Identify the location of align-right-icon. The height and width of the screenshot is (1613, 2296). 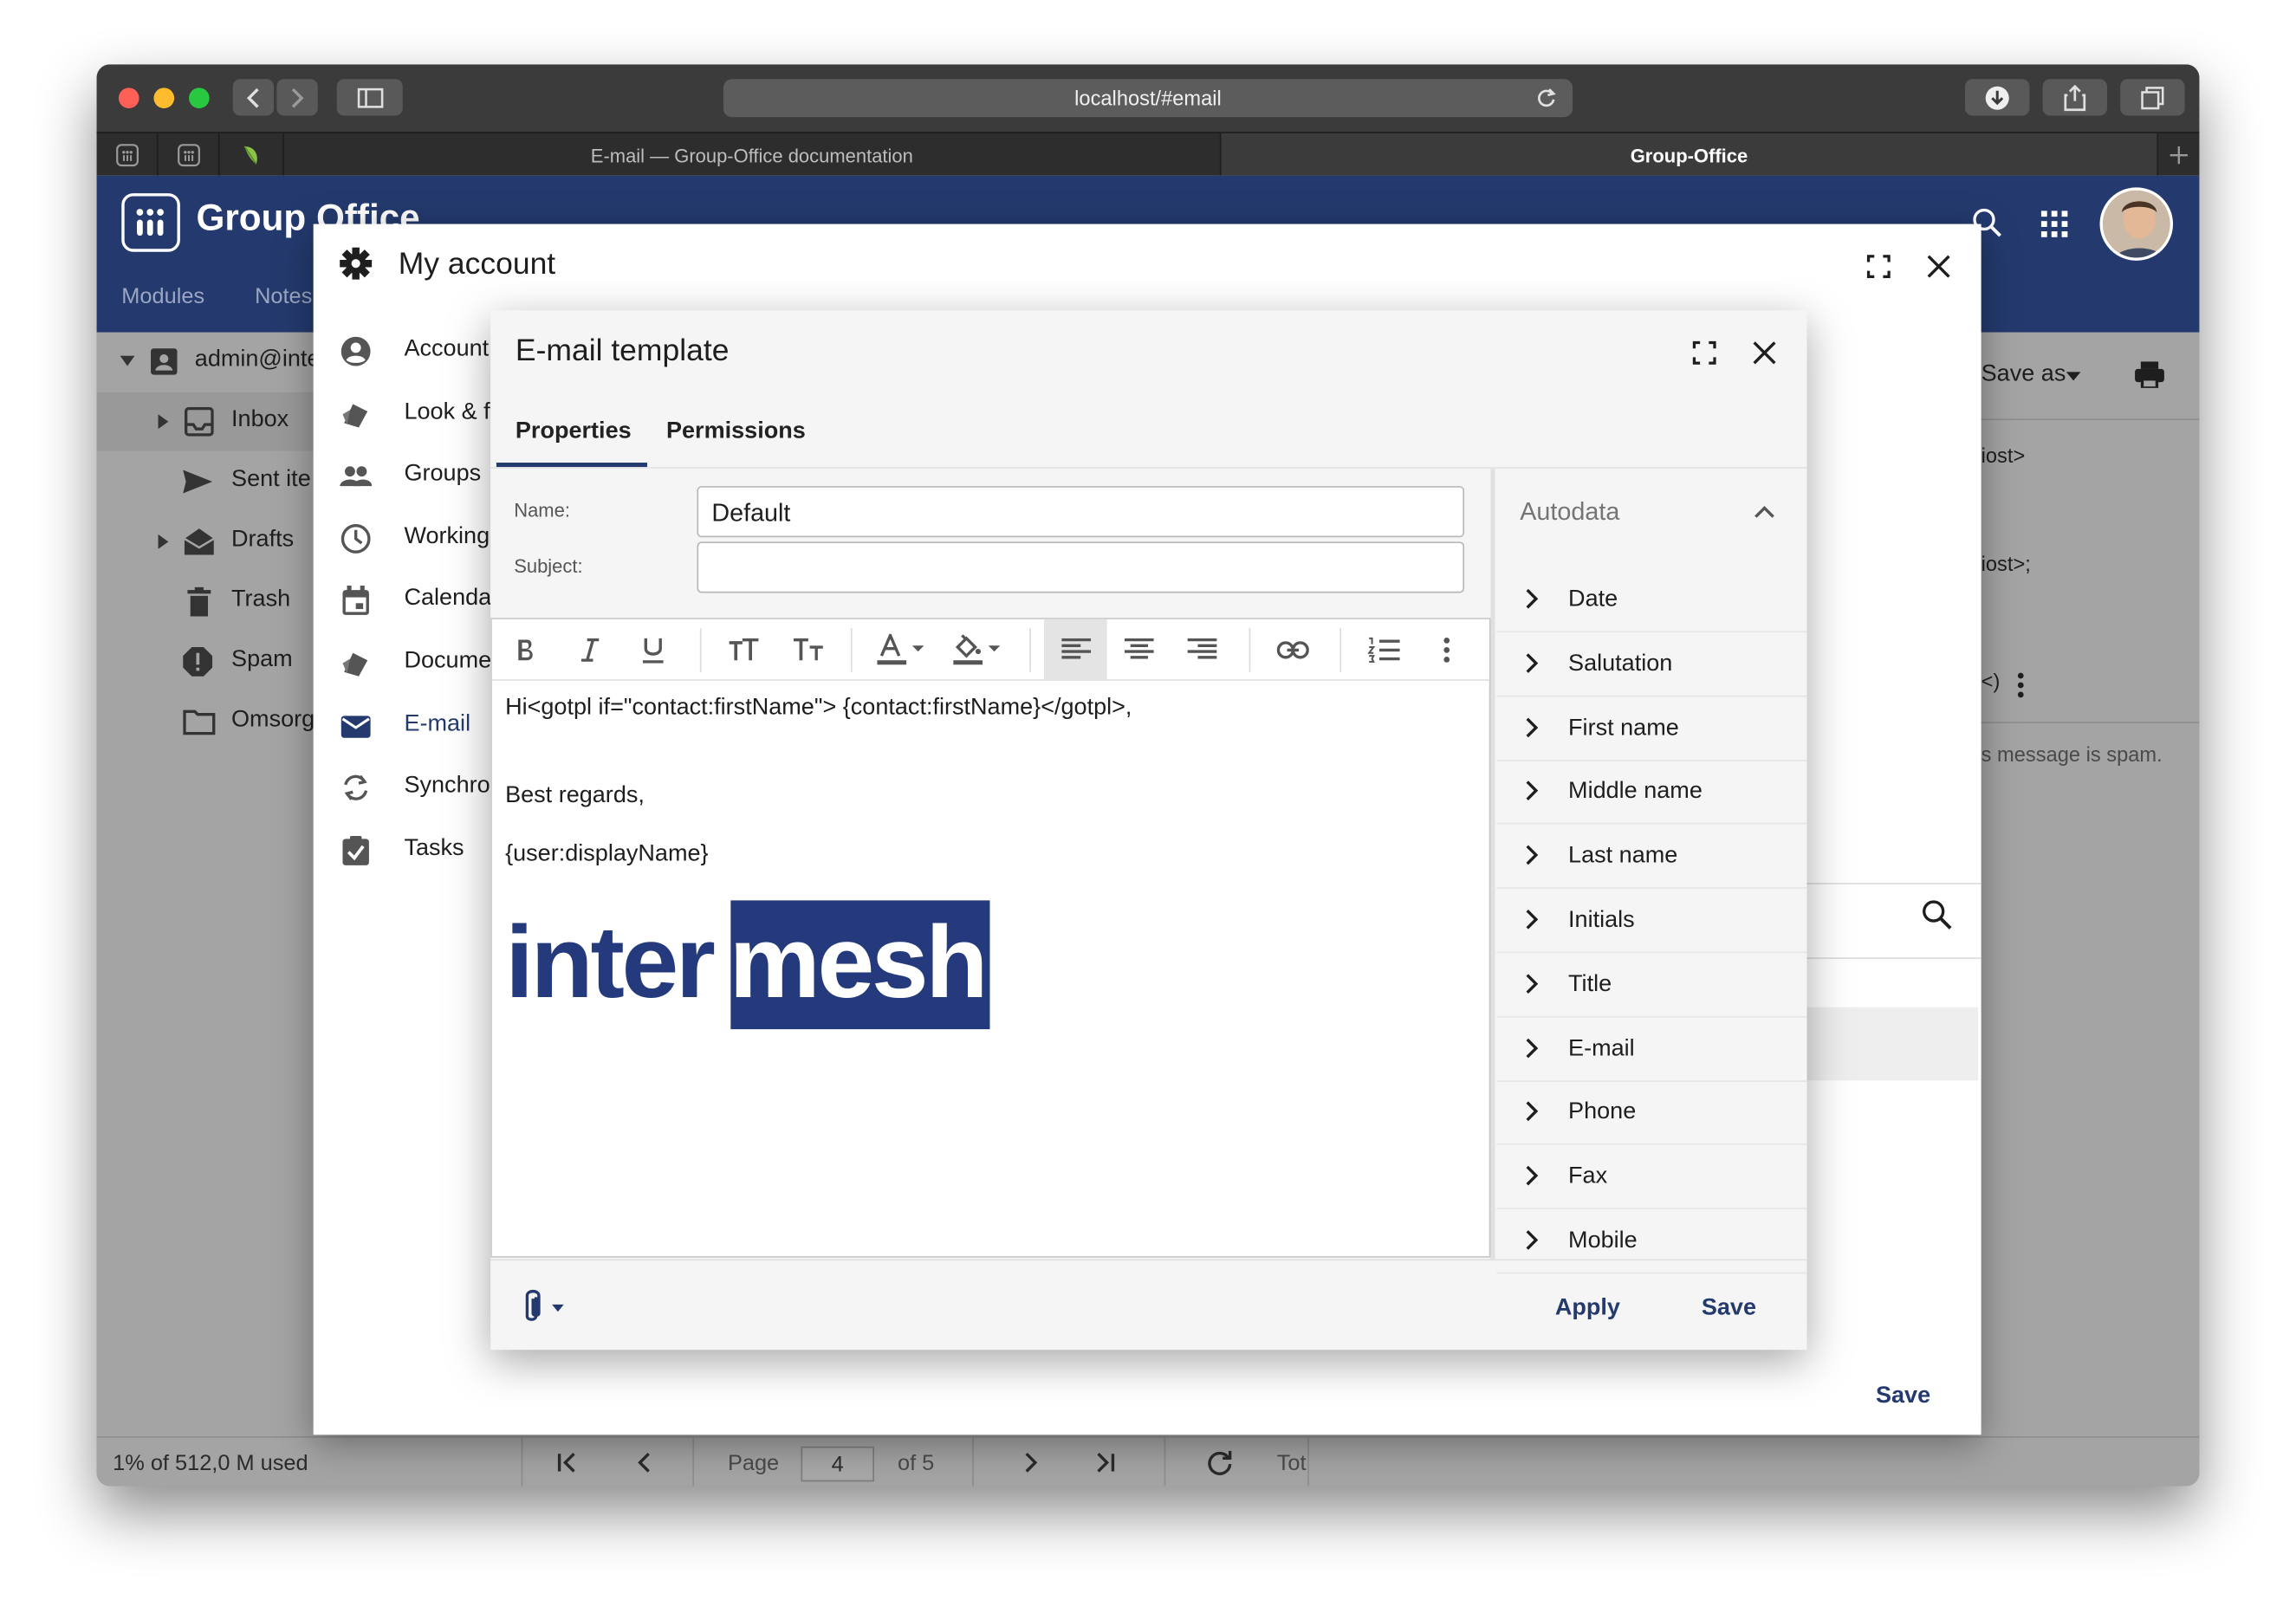
(1202, 648).